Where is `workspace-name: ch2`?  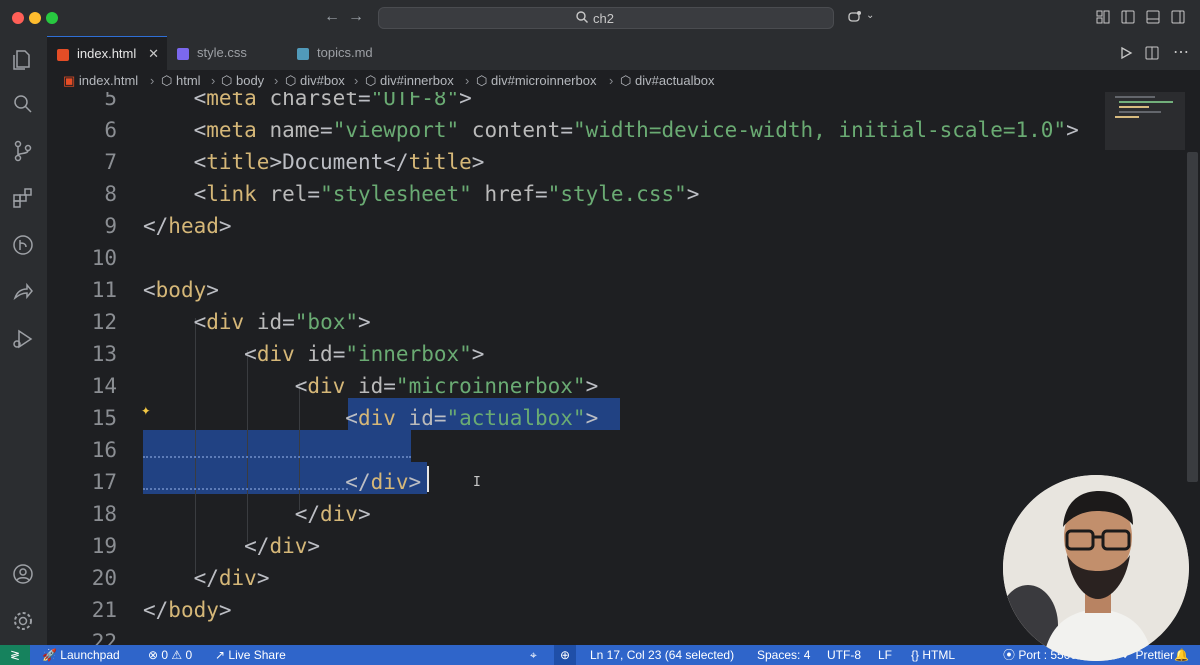
workspace-name: ch2 is located at coordinates (603, 18).